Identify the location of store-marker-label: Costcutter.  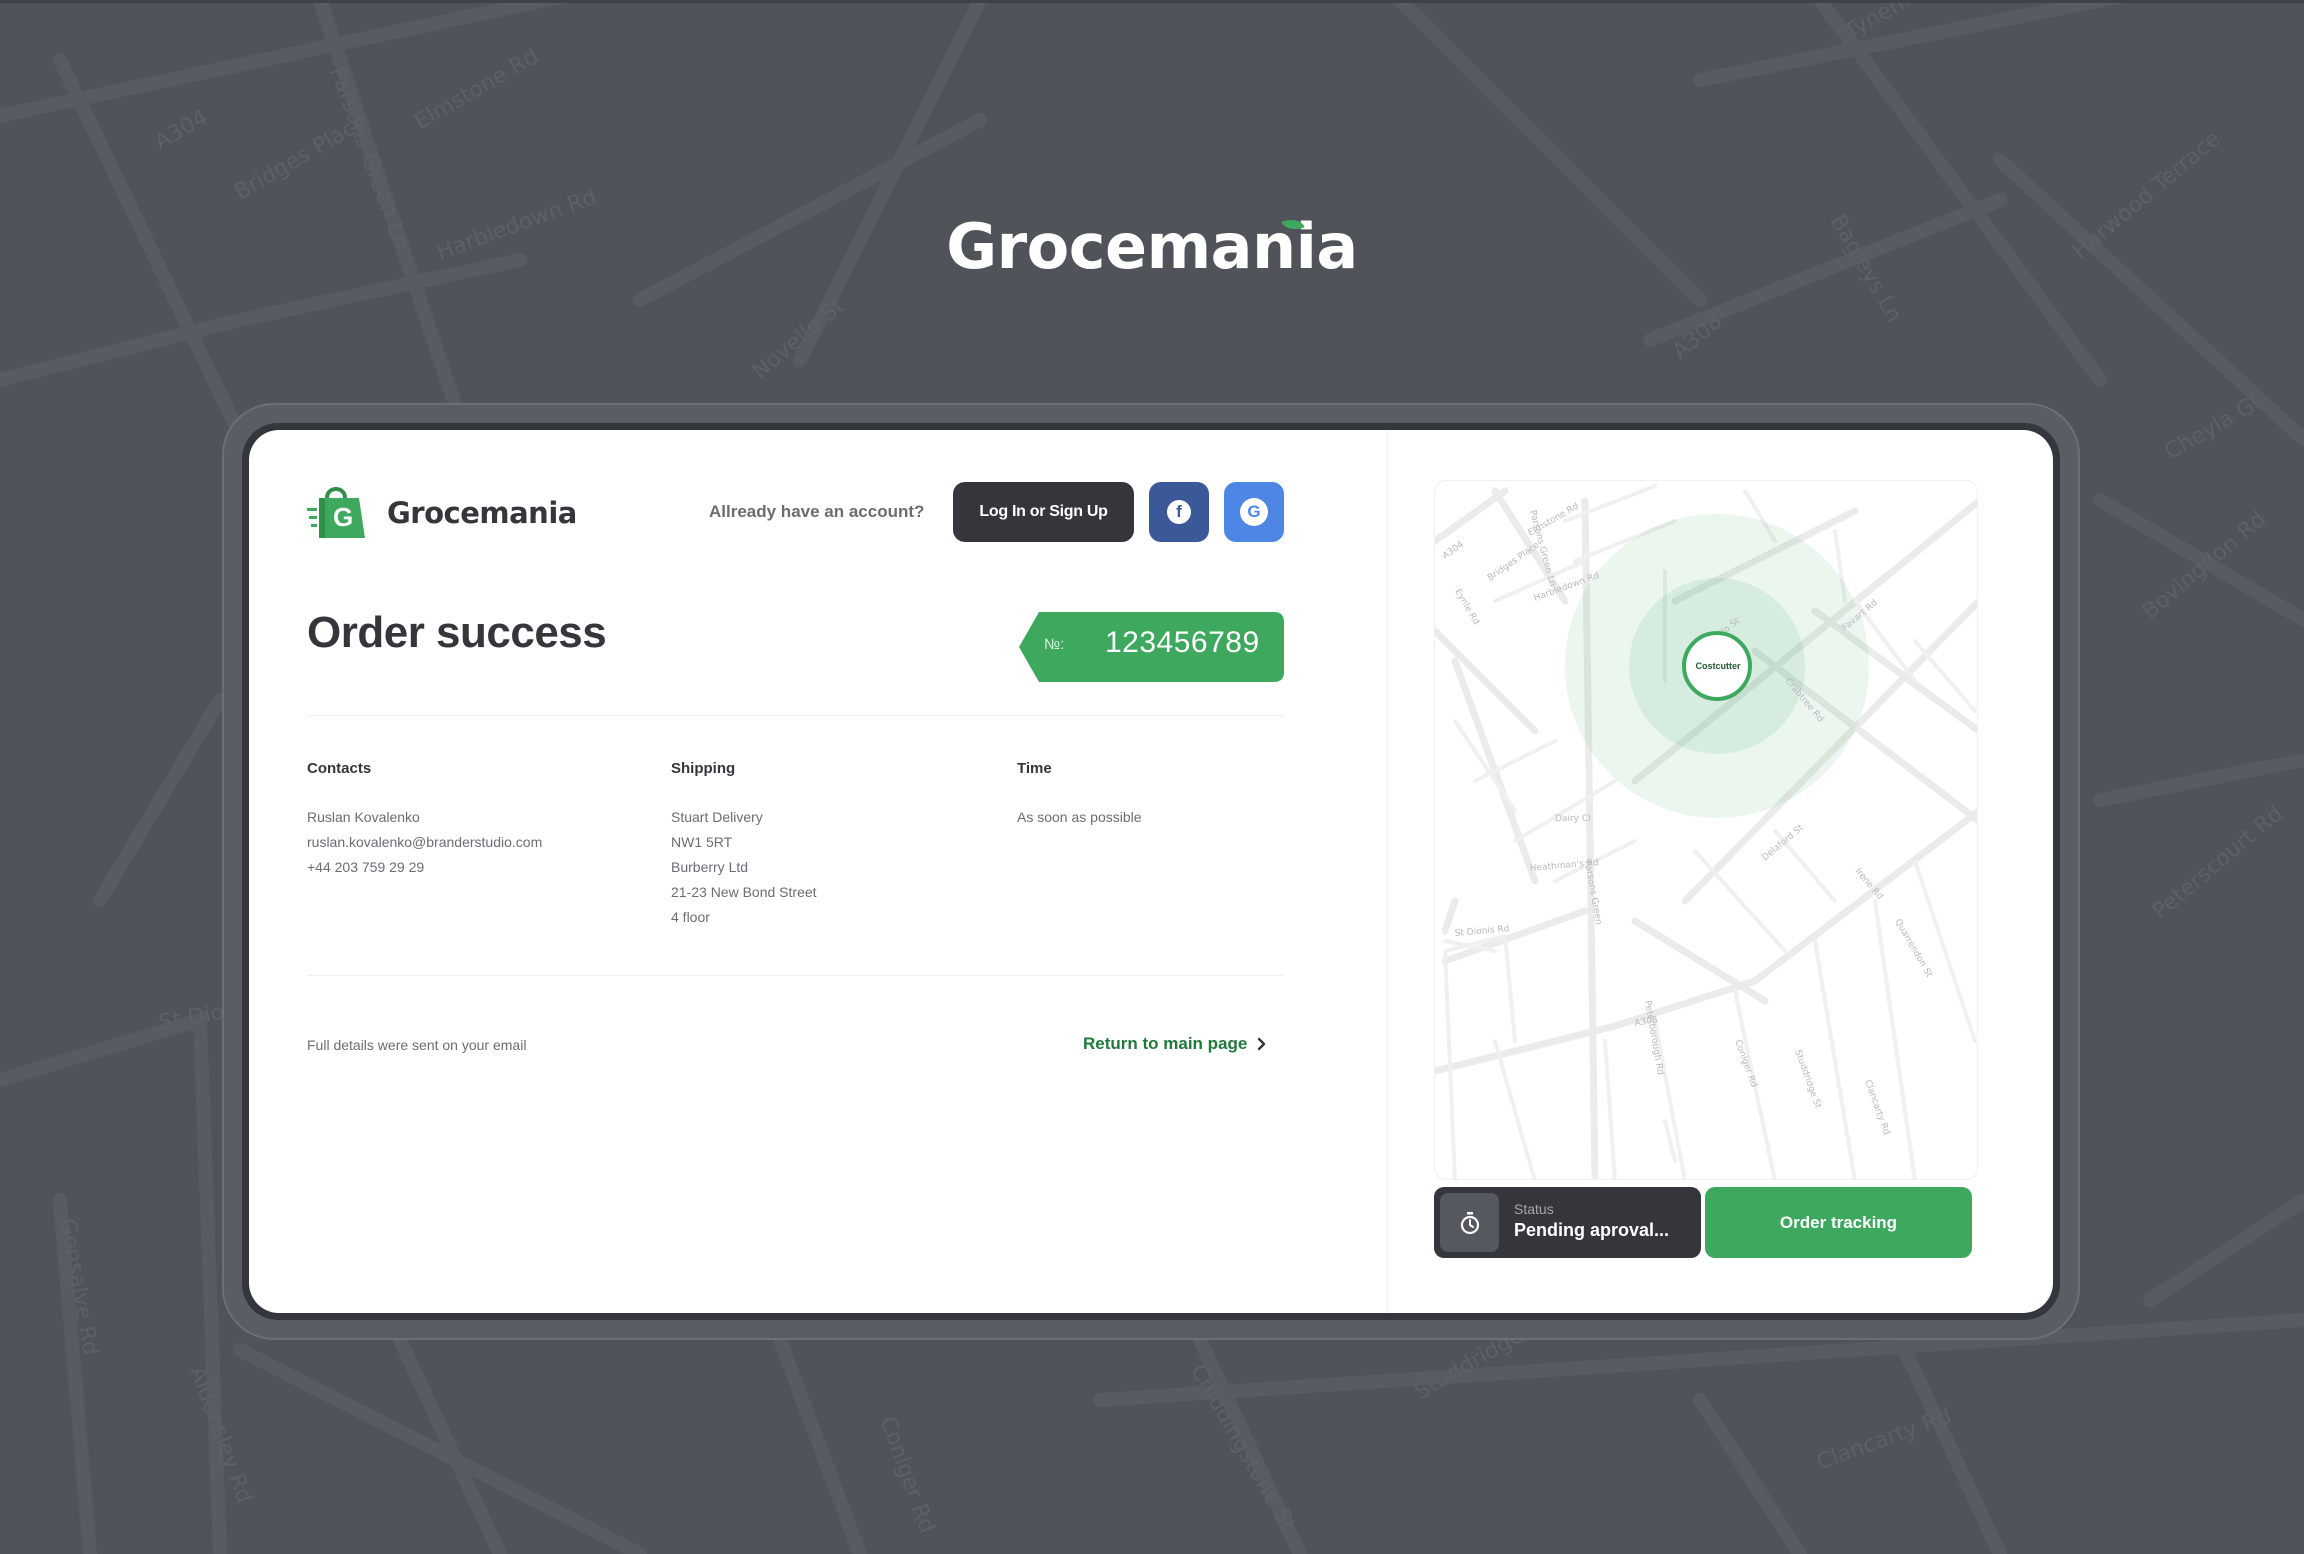
(1718, 666).